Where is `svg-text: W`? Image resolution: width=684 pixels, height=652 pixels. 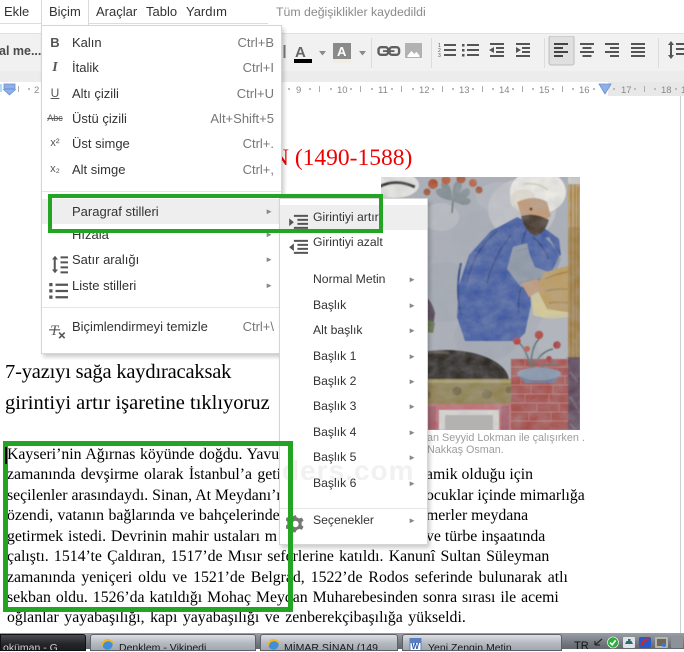 svg-text: W is located at coordinates (416, 646).